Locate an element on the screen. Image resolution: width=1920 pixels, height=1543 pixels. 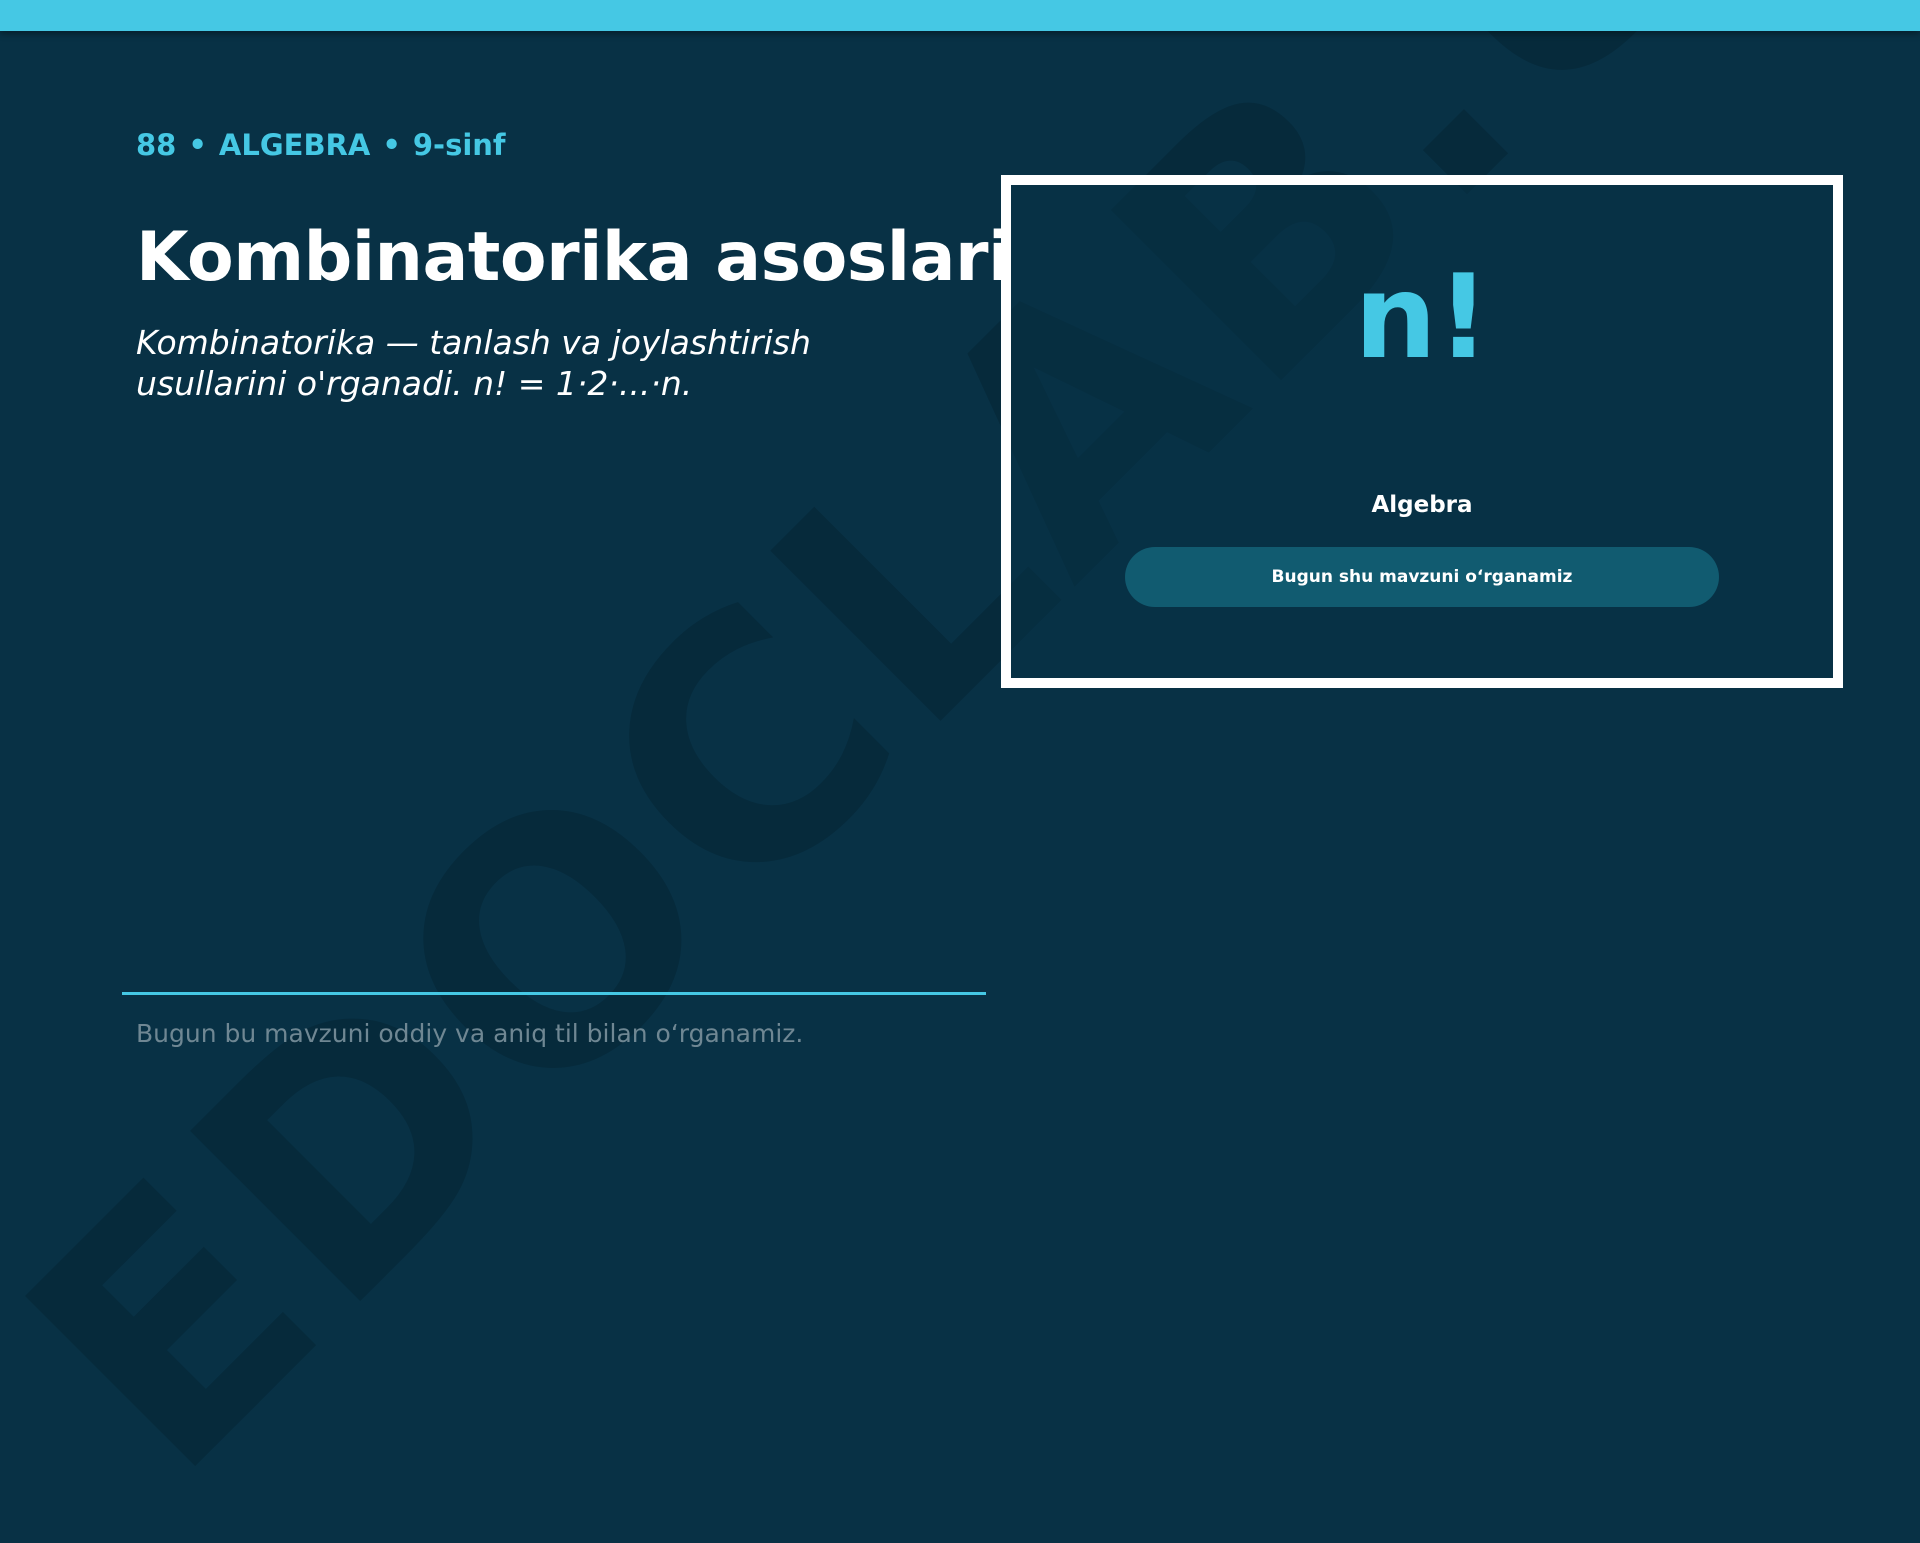
footer-divider is located at coordinates (554, 993).